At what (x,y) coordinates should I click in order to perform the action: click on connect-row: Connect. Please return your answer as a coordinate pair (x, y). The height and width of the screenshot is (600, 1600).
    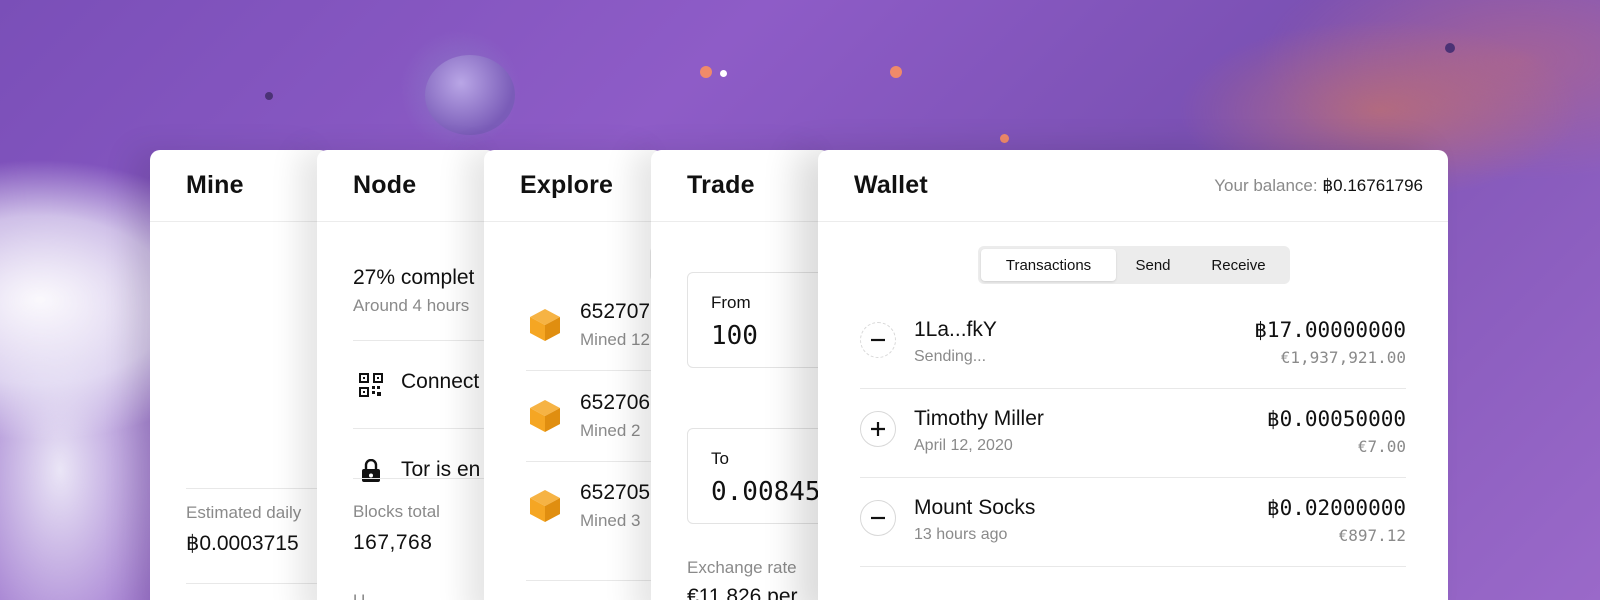
    Looking at the image, I should click on (425, 384).